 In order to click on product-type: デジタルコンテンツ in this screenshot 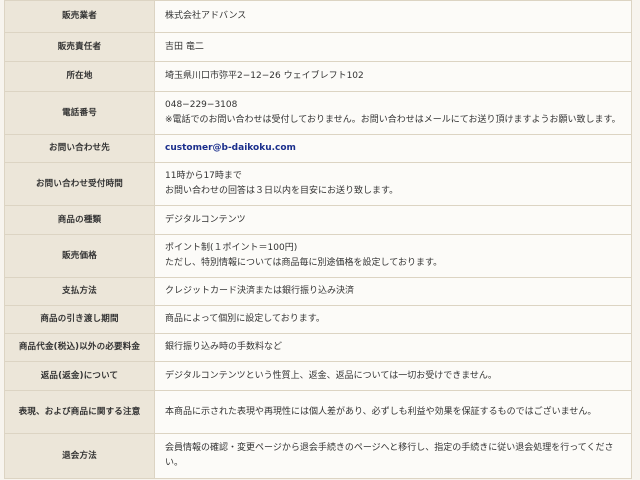, I will do `click(205, 219)`.